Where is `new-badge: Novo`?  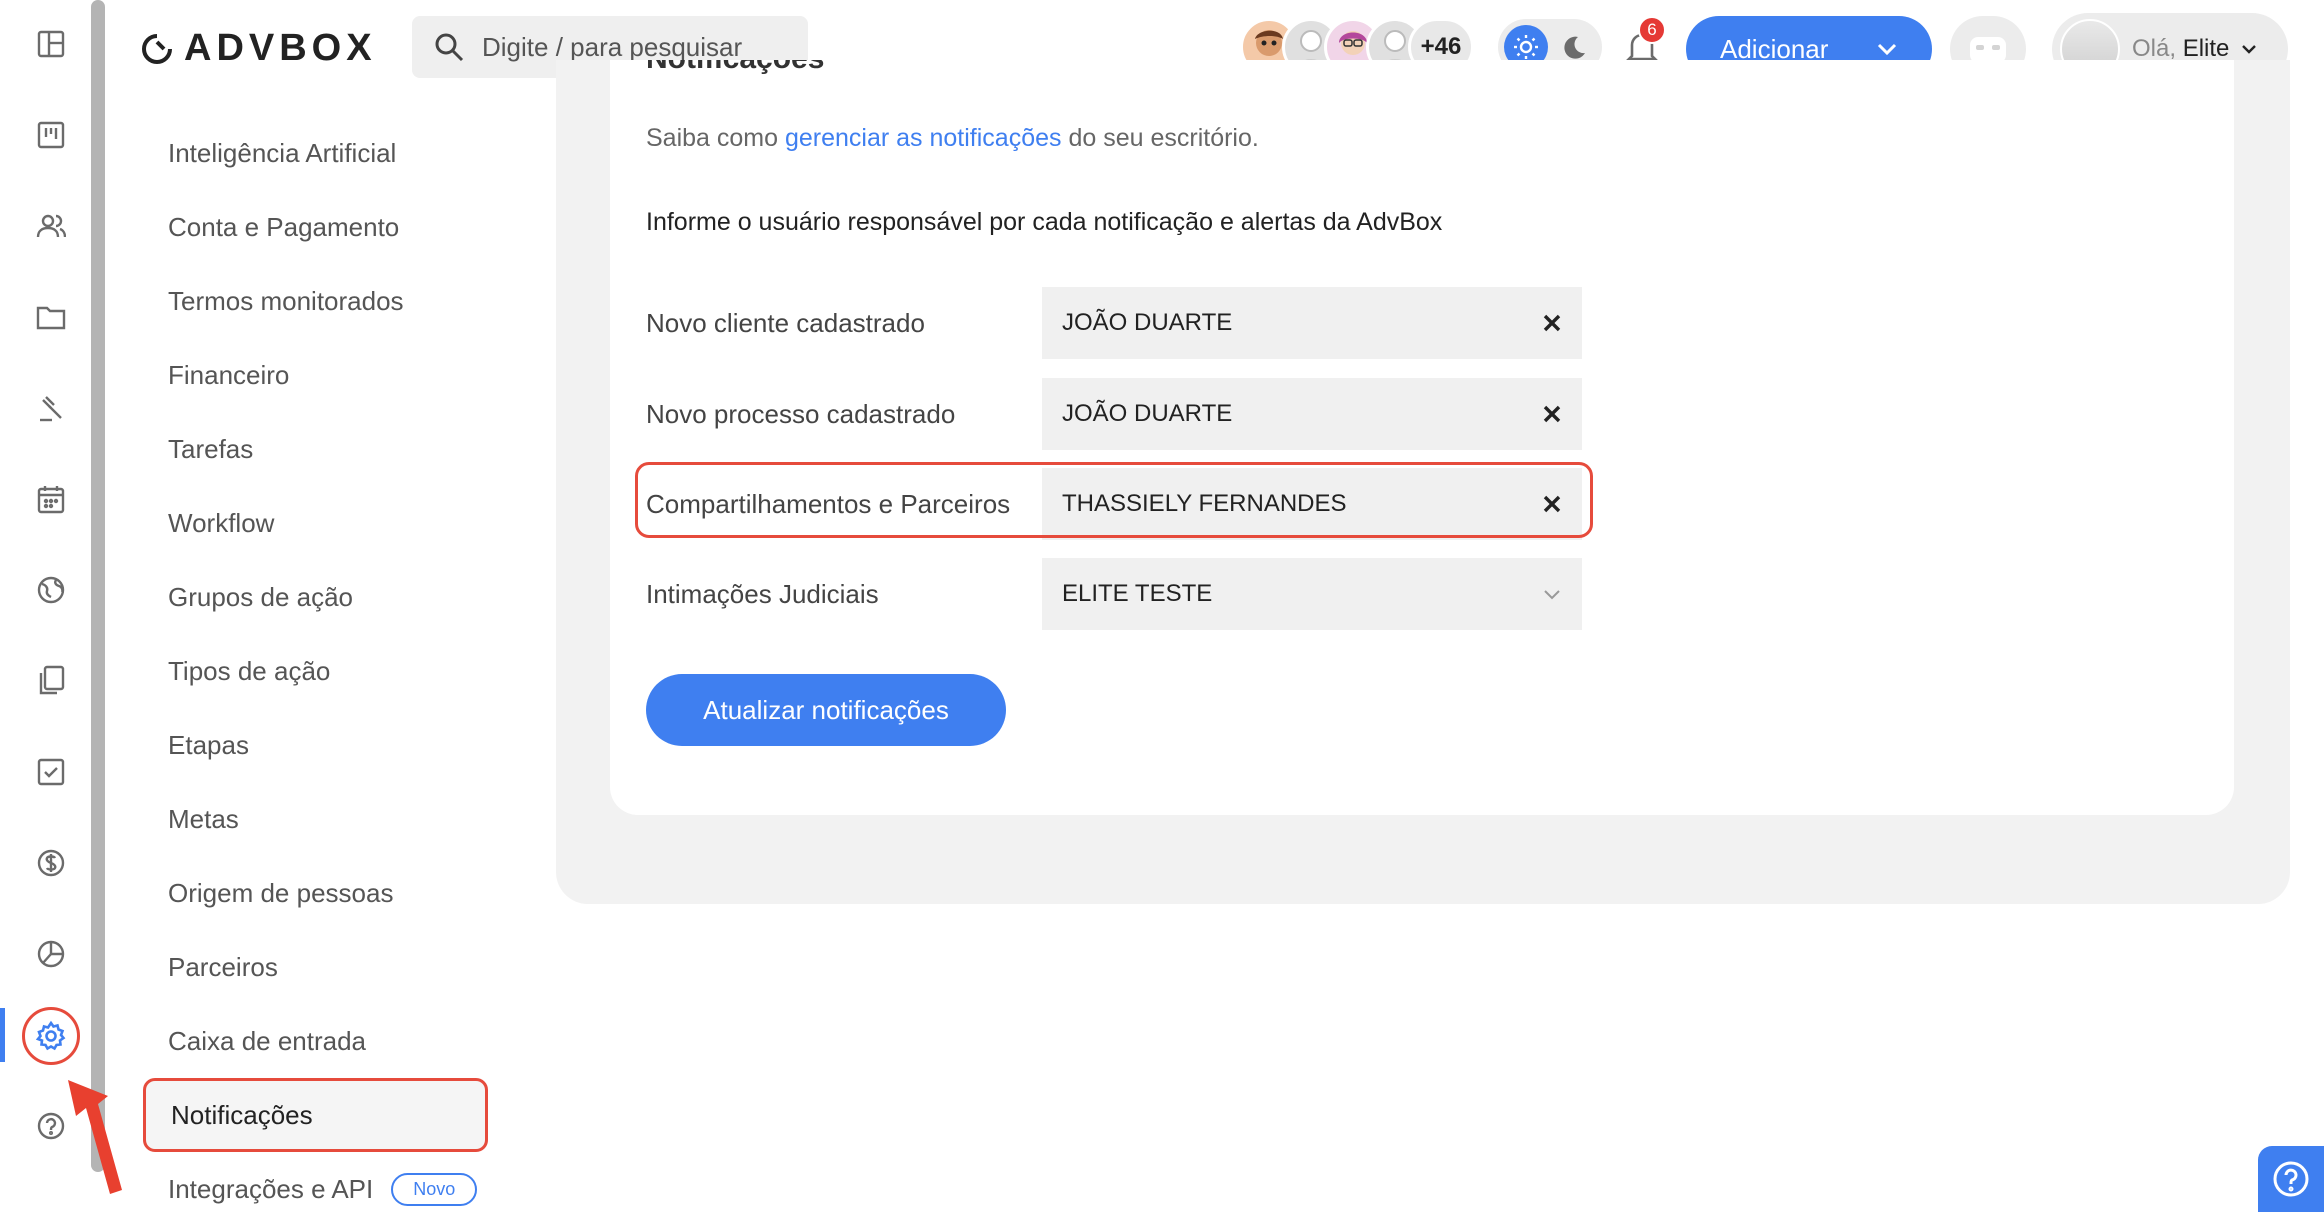
new-badge: Novo is located at coordinates (434, 1189).